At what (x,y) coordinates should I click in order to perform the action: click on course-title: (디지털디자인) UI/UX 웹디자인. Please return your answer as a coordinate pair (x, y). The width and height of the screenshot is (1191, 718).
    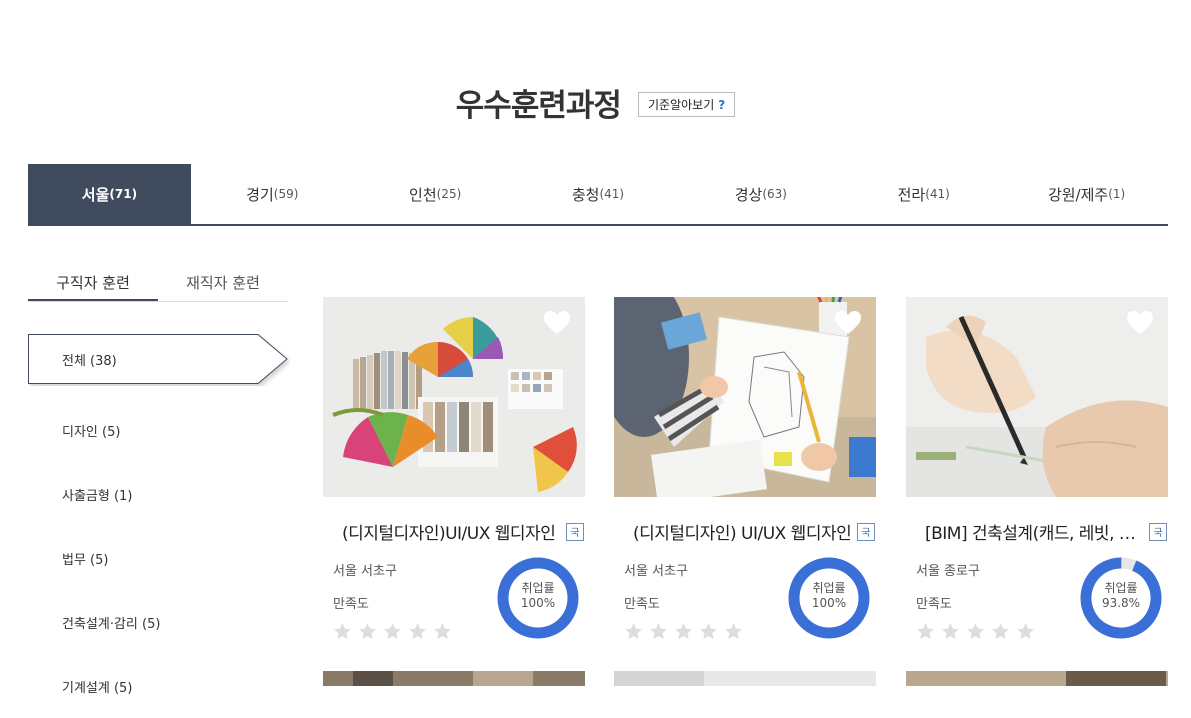
    Looking at the image, I should click on (744, 531).